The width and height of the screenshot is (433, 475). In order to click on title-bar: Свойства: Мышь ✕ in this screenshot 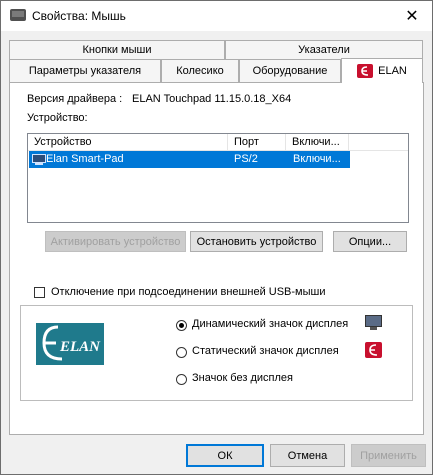, I will do `click(216, 16)`.